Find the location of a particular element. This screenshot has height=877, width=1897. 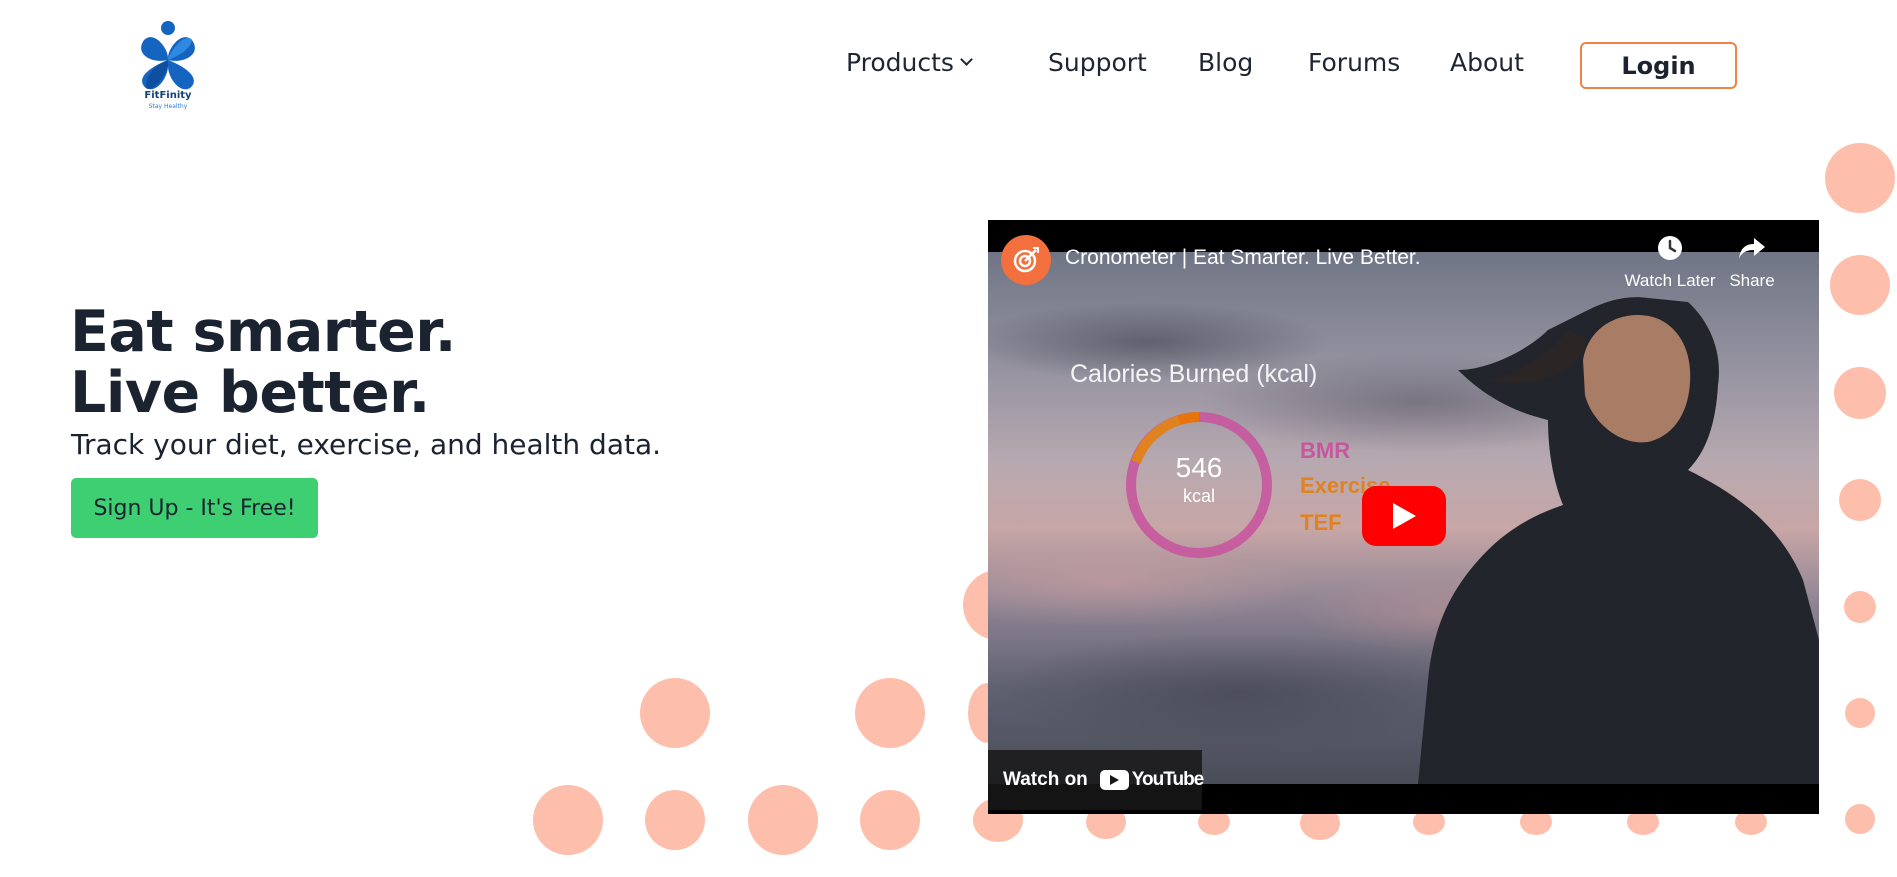

legend-bmr: BMR is located at coordinates (1325, 450).